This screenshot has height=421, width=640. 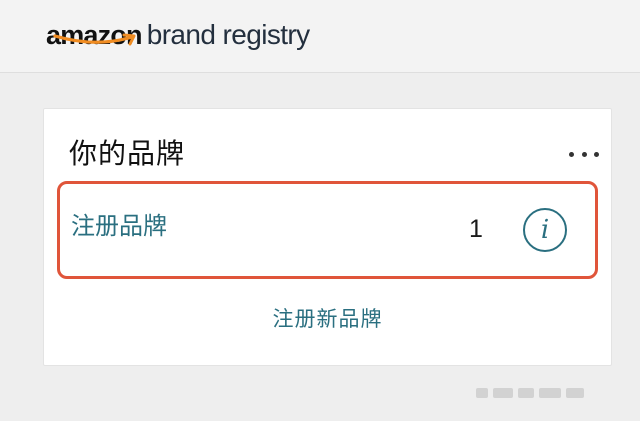 I want to click on card-title: 你的品牌, so click(x=127, y=153).